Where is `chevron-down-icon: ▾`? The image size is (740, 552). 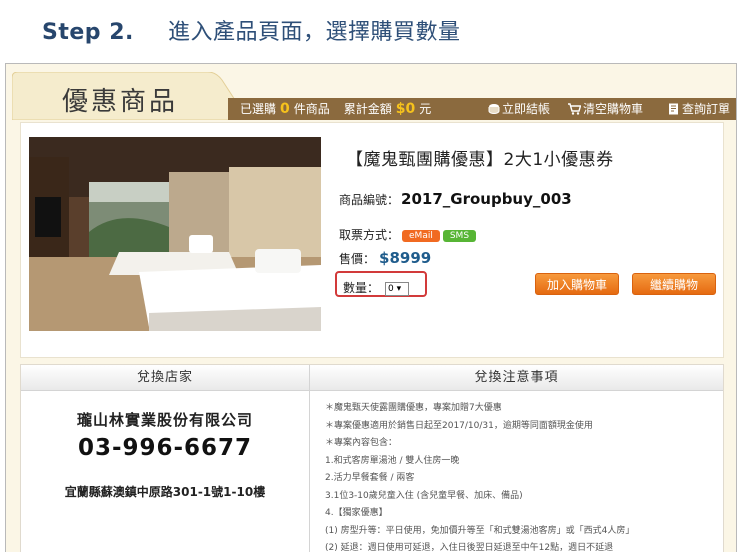 chevron-down-icon: ▾ is located at coordinates (399, 289).